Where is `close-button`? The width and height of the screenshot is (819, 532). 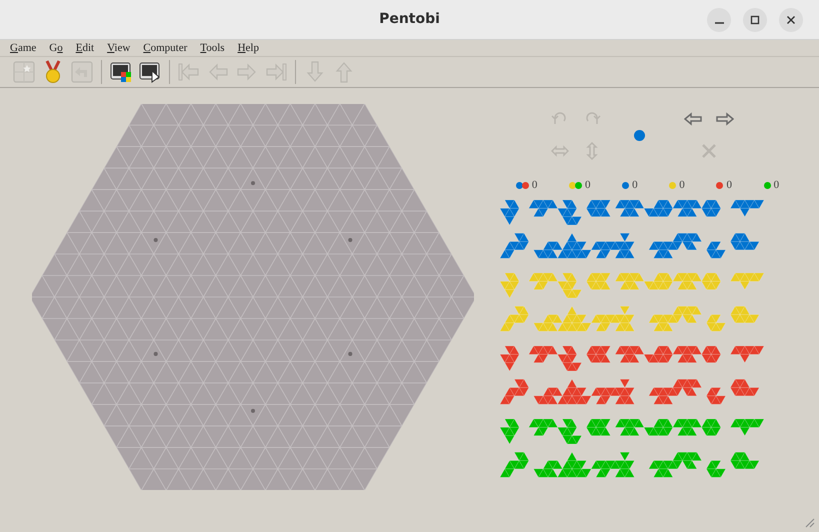 close-button is located at coordinates (791, 20).